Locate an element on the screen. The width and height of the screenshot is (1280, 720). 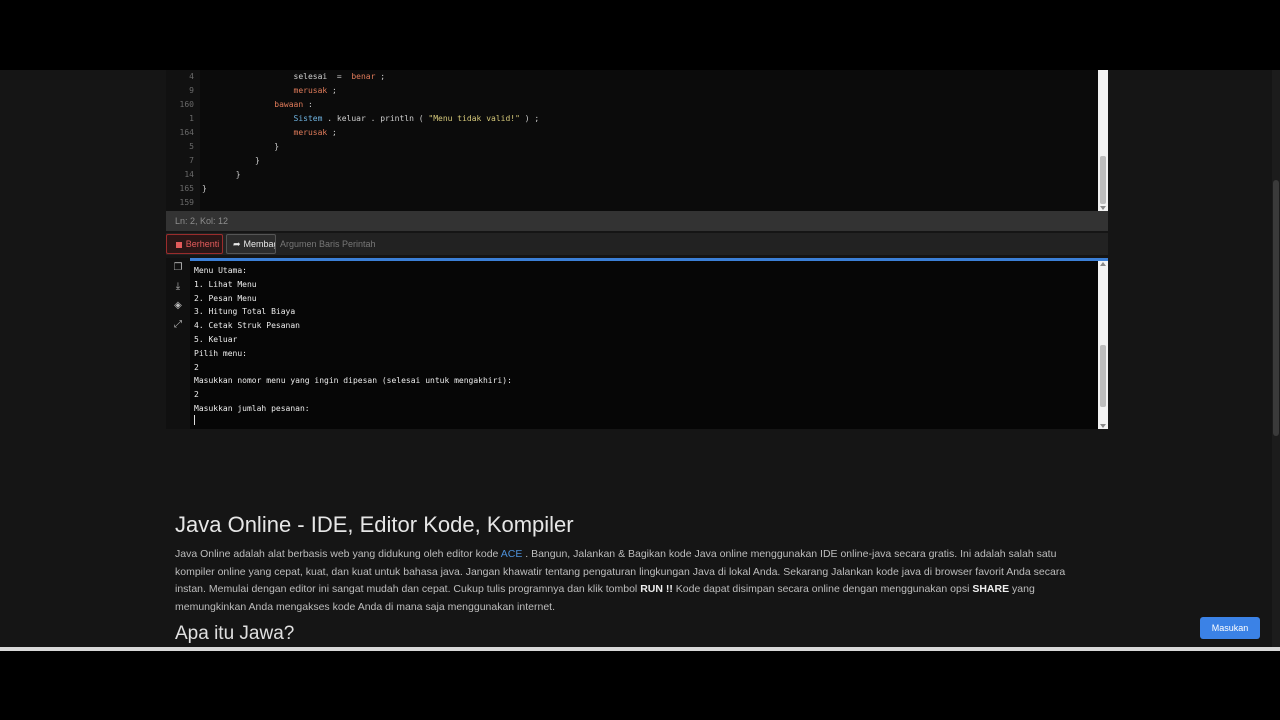
code-text: selesai = benar ; is located at coordinates (294, 77).